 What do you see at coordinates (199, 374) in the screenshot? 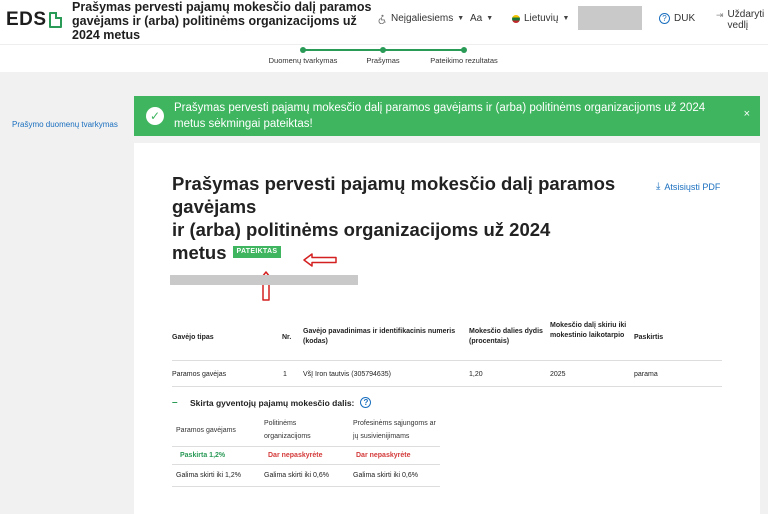
I see `cell: Paramos gavėjas` at bounding box center [199, 374].